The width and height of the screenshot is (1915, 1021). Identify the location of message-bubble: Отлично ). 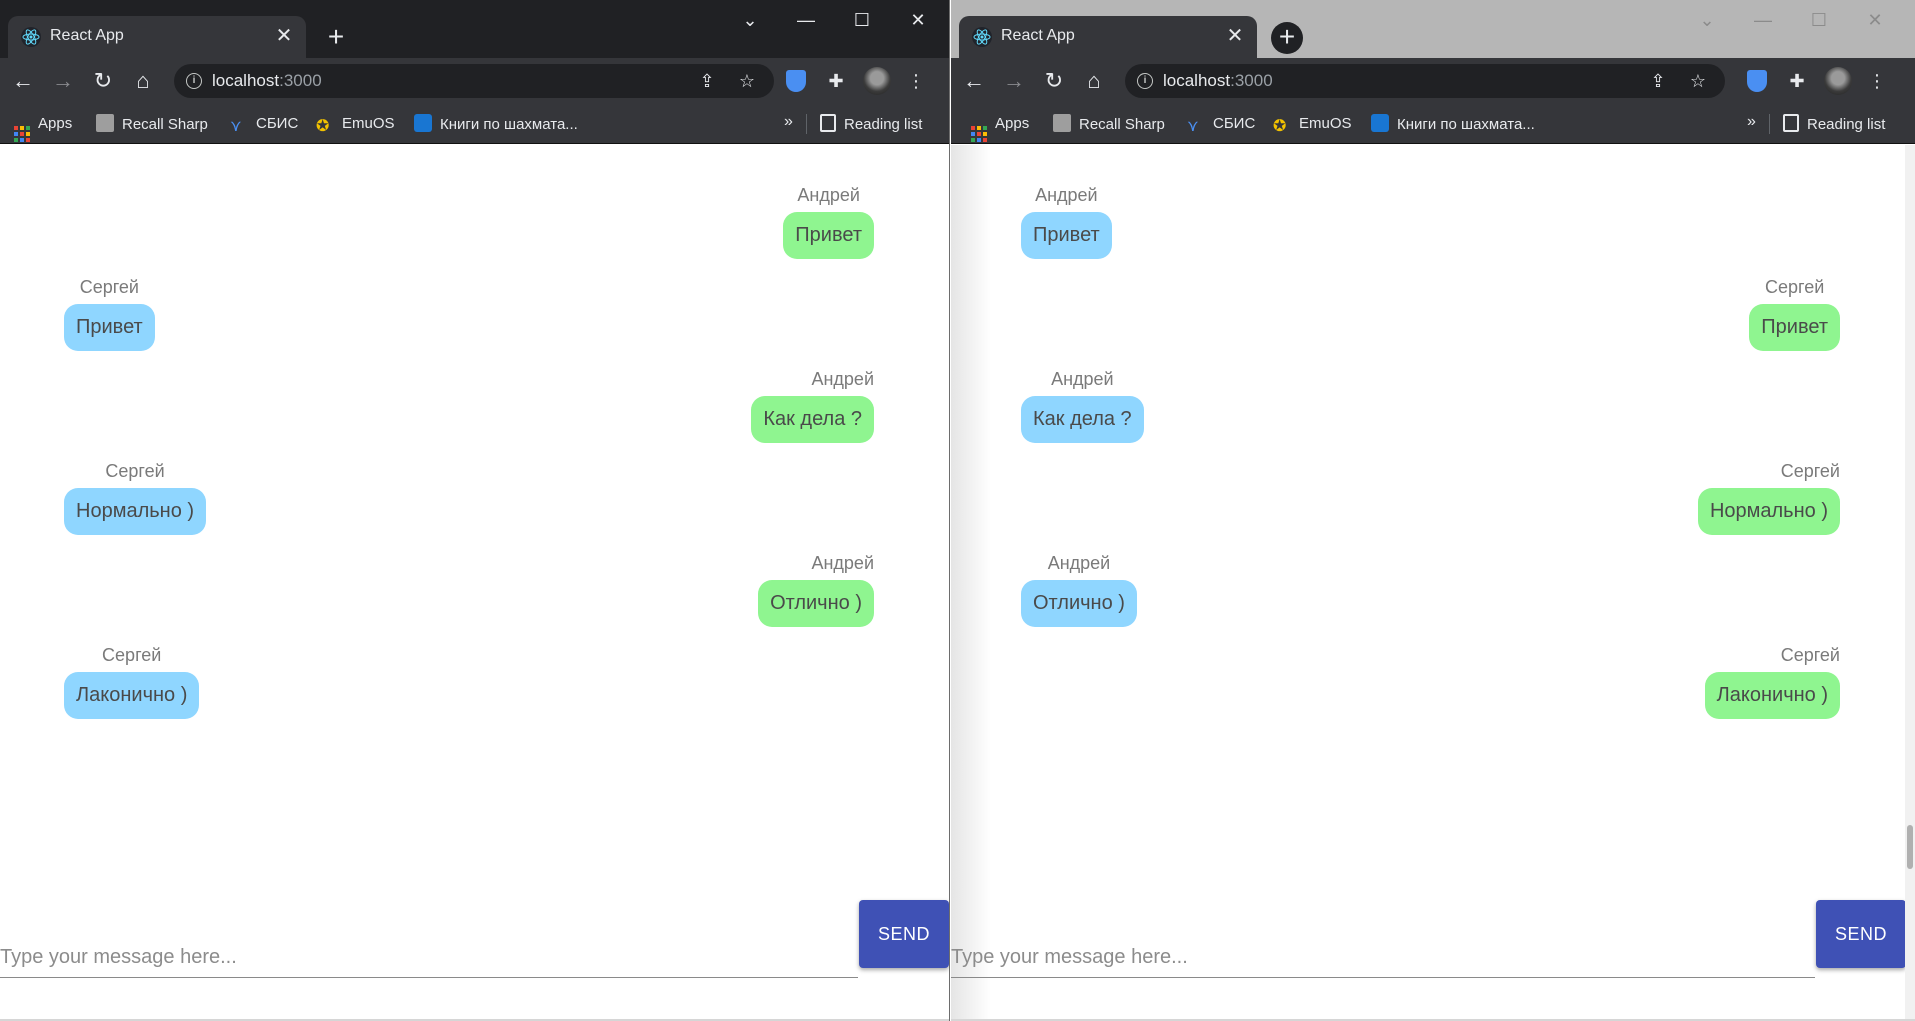
(816, 603).